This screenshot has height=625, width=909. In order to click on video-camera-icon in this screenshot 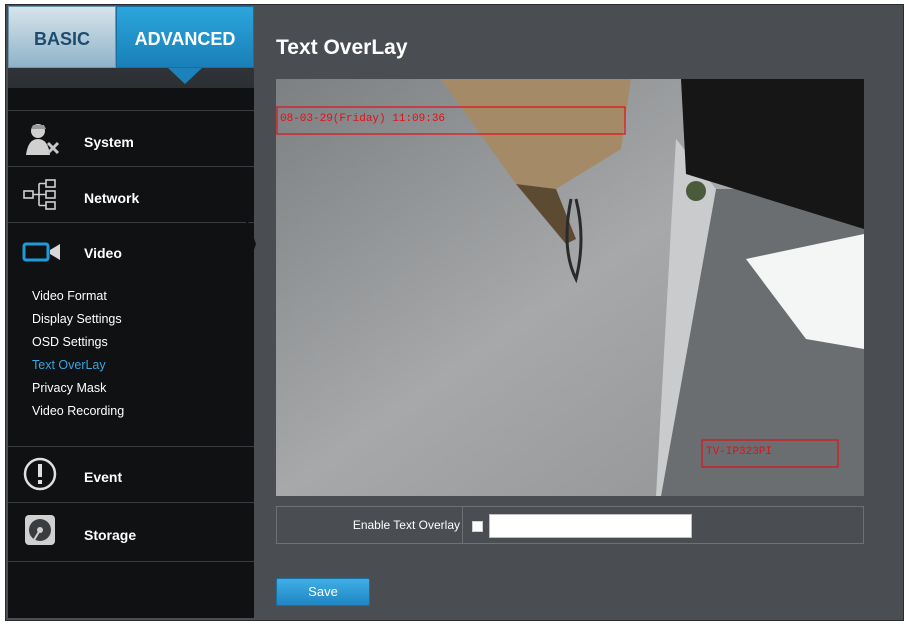, I will do `click(41, 252)`.